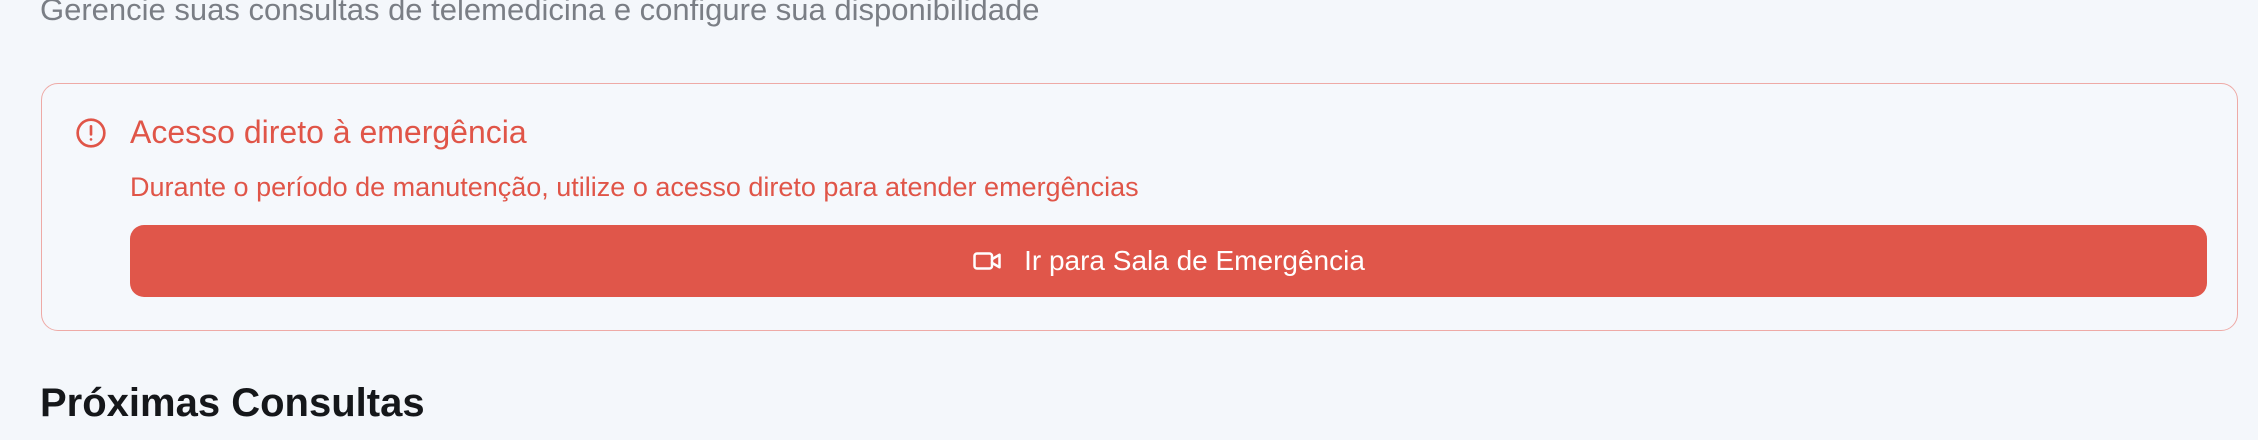 The height and width of the screenshot is (440, 2258). What do you see at coordinates (232, 403) in the screenshot?
I see `upcoming-consultations-heading: Próximas Consultas` at bounding box center [232, 403].